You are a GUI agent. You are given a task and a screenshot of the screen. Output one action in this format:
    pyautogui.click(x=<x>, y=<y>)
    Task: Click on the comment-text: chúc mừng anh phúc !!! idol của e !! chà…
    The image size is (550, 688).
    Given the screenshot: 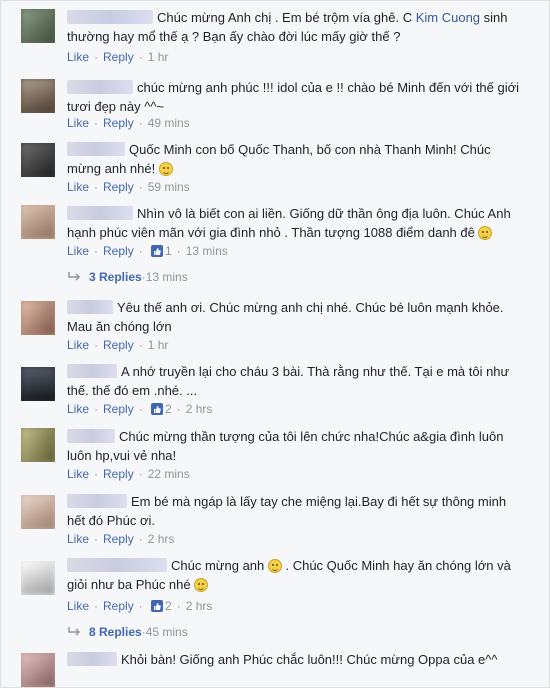 What is the action you would take?
    pyautogui.click(x=293, y=97)
    